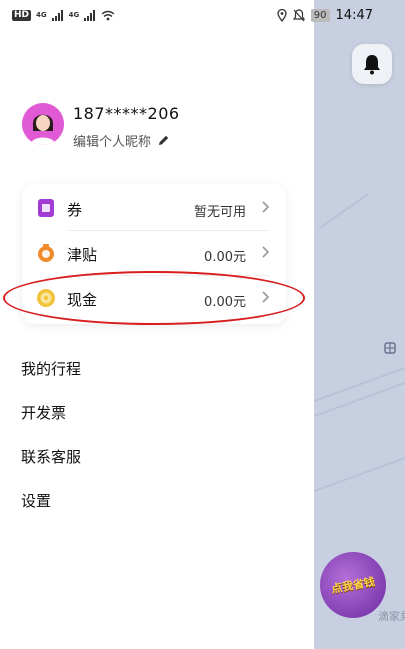 The width and height of the screenshot is (405, 649). I want to click on menu-item-settings: 设置, so click(36, 500).